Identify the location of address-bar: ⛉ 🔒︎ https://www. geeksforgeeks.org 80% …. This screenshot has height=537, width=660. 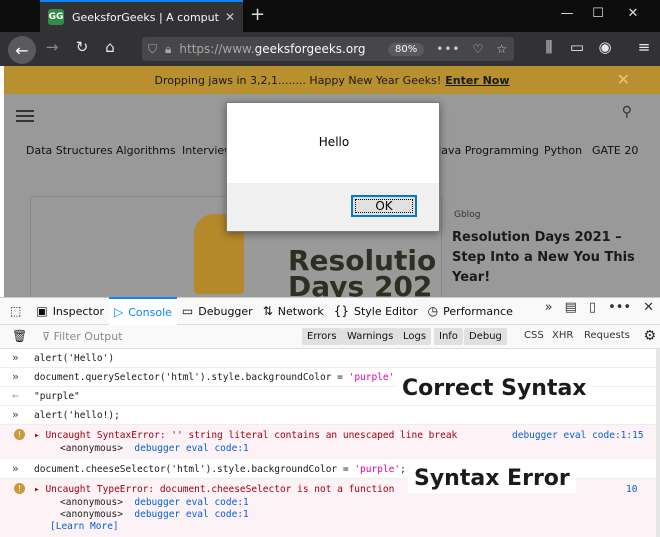
(328, 49).